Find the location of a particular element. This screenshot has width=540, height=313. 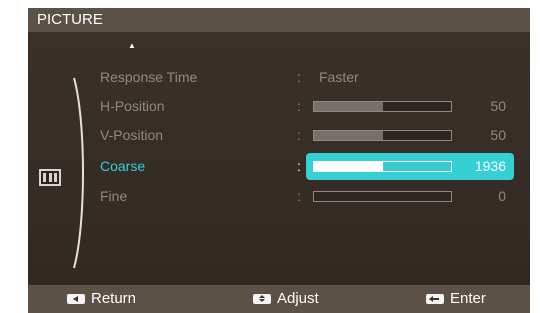

fine-value: 0 is located at coordinates (502, 196).